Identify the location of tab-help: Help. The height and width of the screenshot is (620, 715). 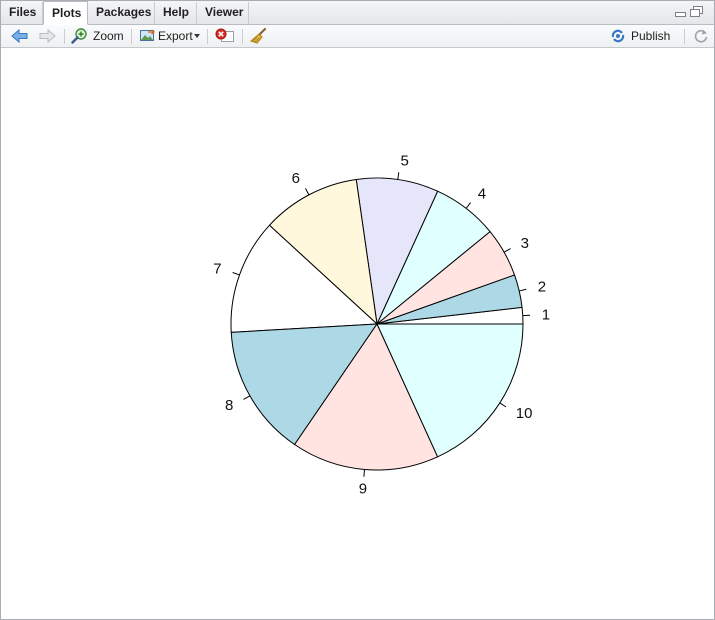
(176, 13).